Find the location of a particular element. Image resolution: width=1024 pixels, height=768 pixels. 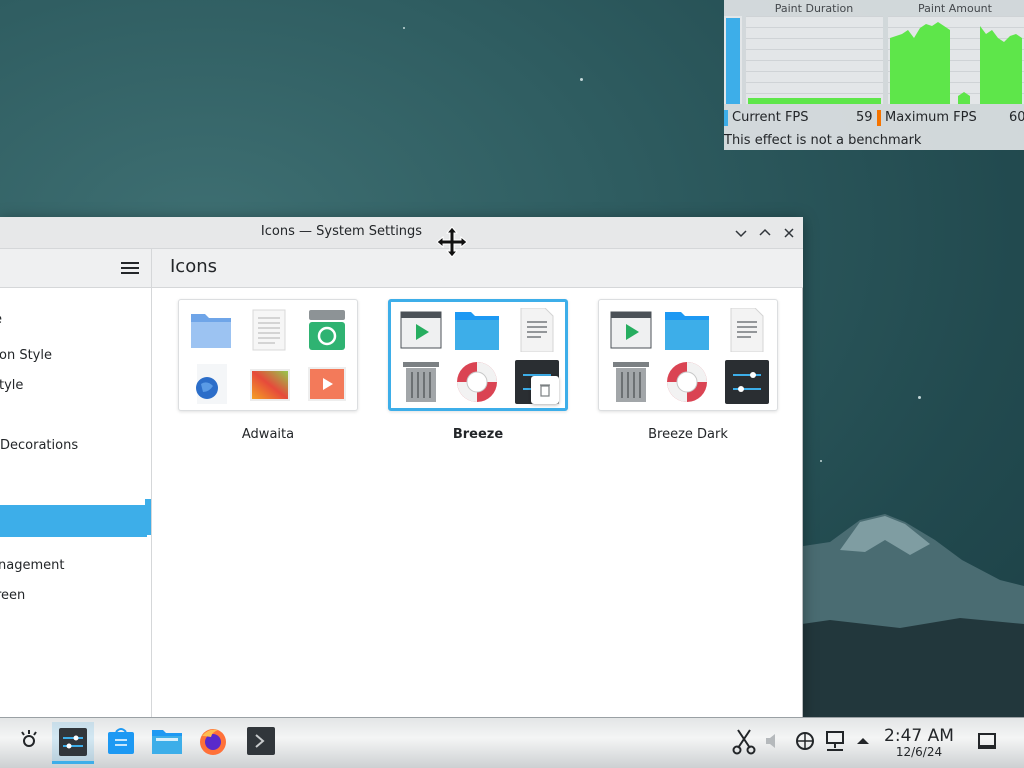

application-launcher-icon is located at coordinates (29, 741).